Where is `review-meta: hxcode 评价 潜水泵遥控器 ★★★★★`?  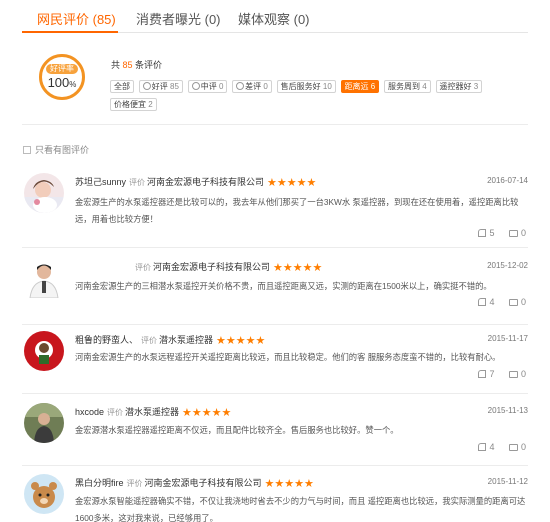 review-meta: hxcode 评价 潜水泵遥控器 ★★★★★ is located at coordinates (153, 413).